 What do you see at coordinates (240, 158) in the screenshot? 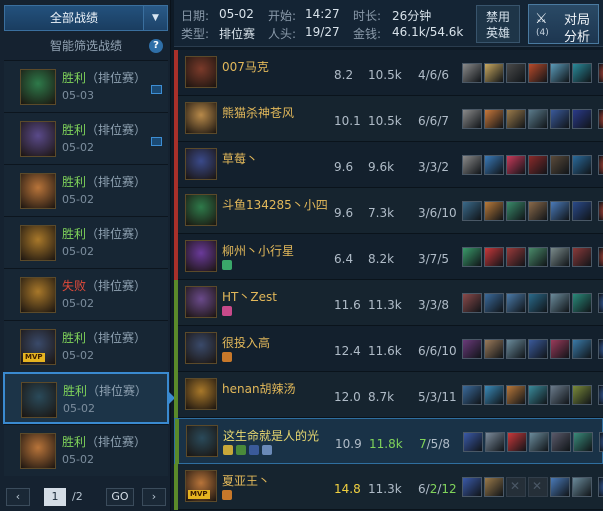
I see `player-name: 草莓丶` at bounding box center [240, 158].